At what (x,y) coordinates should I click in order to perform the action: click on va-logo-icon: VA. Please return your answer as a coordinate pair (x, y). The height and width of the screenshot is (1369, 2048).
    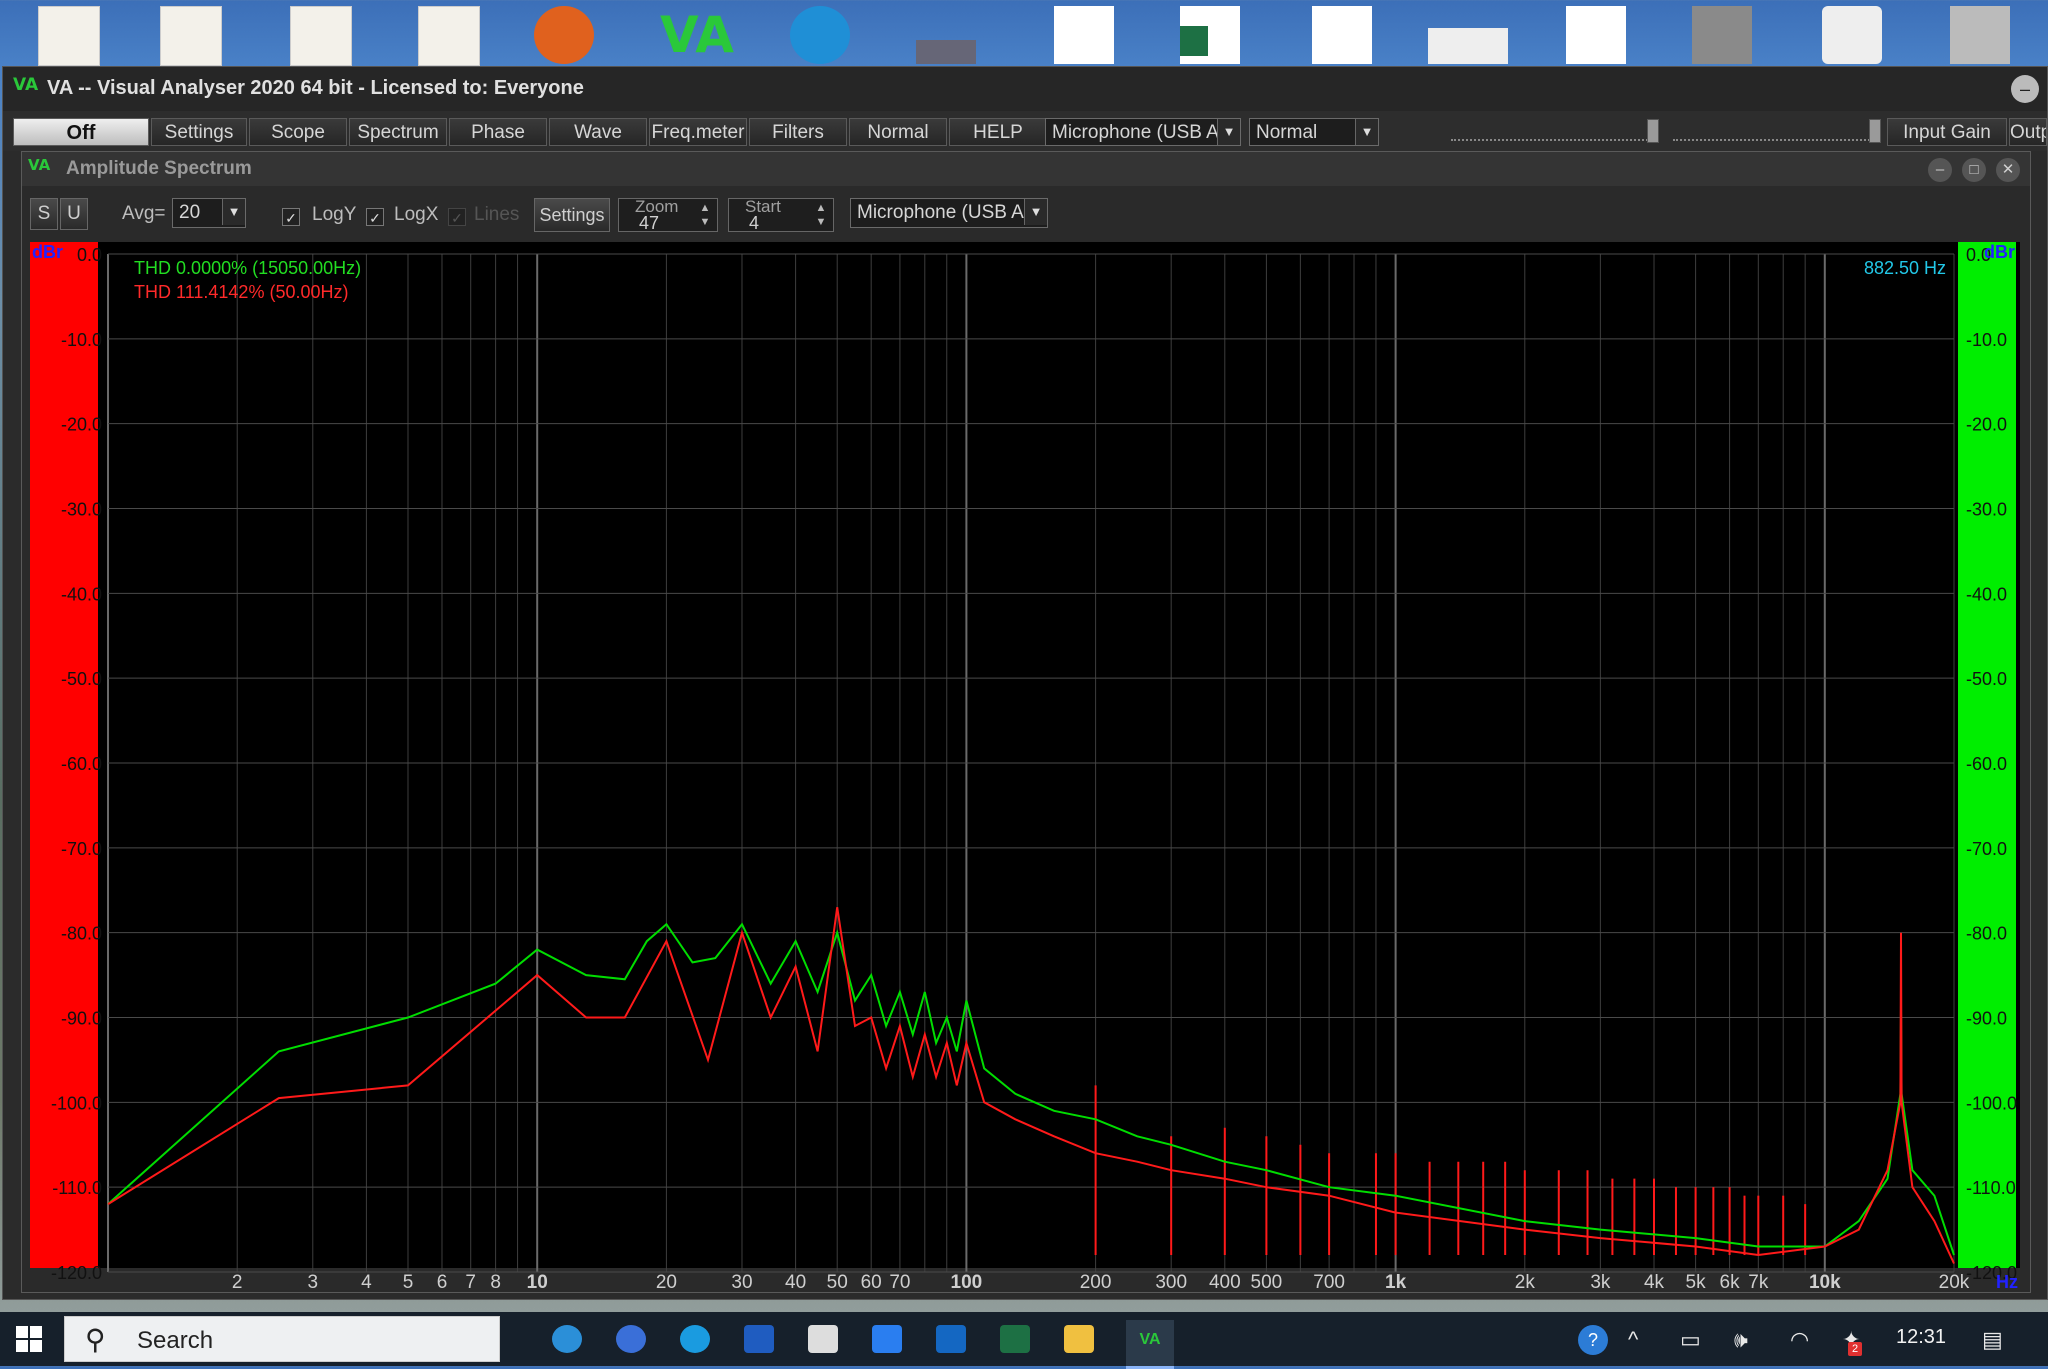
    Looking at the image, I should click on (39, 165).